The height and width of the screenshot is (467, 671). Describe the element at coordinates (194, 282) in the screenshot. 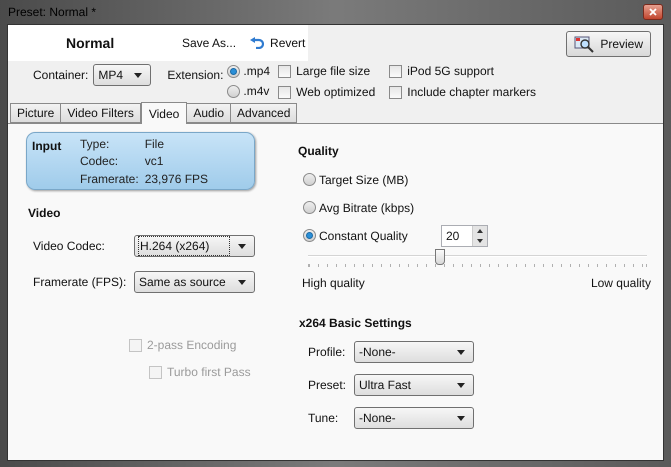

I see `dropdown: Same as source` at that location.